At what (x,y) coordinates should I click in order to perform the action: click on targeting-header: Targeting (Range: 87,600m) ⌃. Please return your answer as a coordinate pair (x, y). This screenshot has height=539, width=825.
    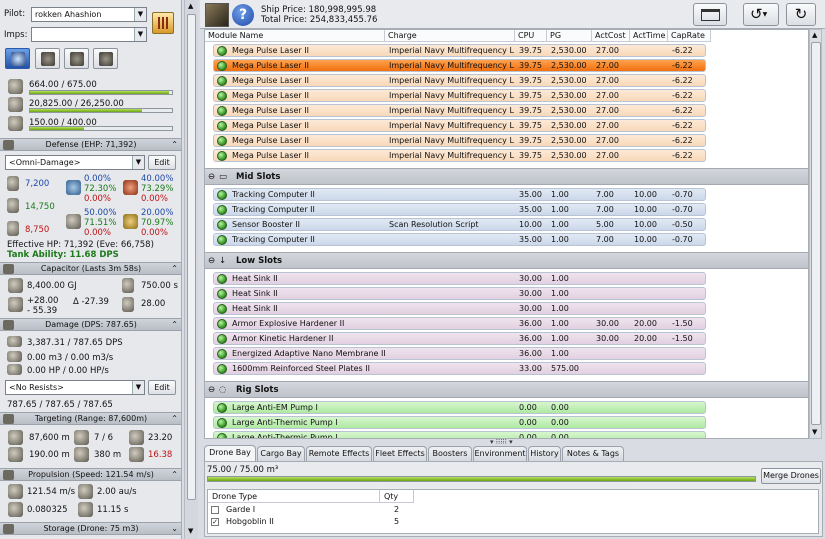
    Looking at the image, I should click on (90, 418).